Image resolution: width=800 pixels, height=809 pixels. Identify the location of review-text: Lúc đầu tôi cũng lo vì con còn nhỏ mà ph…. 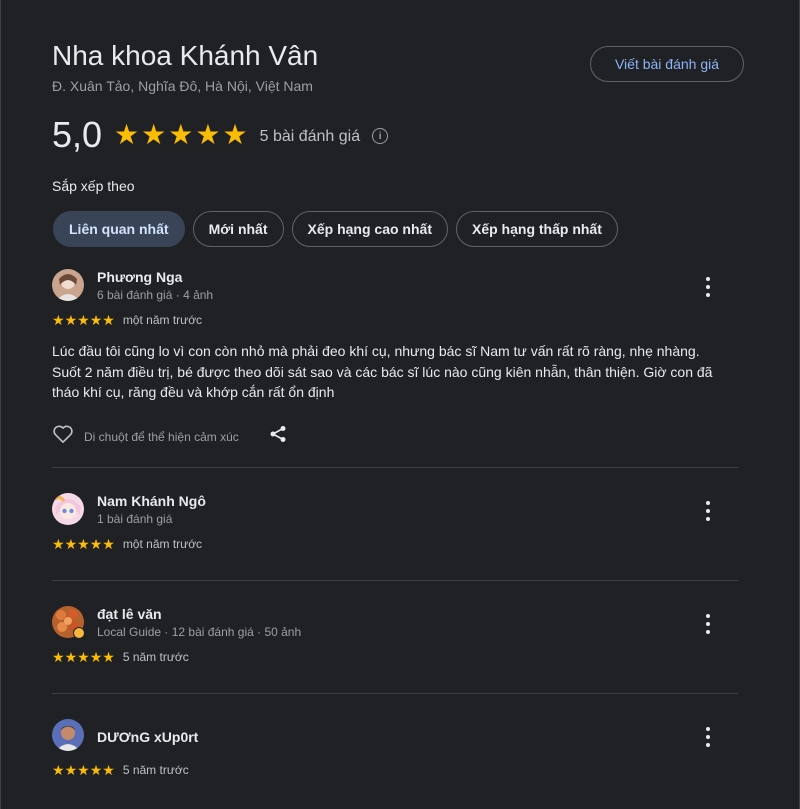
(382, 371).